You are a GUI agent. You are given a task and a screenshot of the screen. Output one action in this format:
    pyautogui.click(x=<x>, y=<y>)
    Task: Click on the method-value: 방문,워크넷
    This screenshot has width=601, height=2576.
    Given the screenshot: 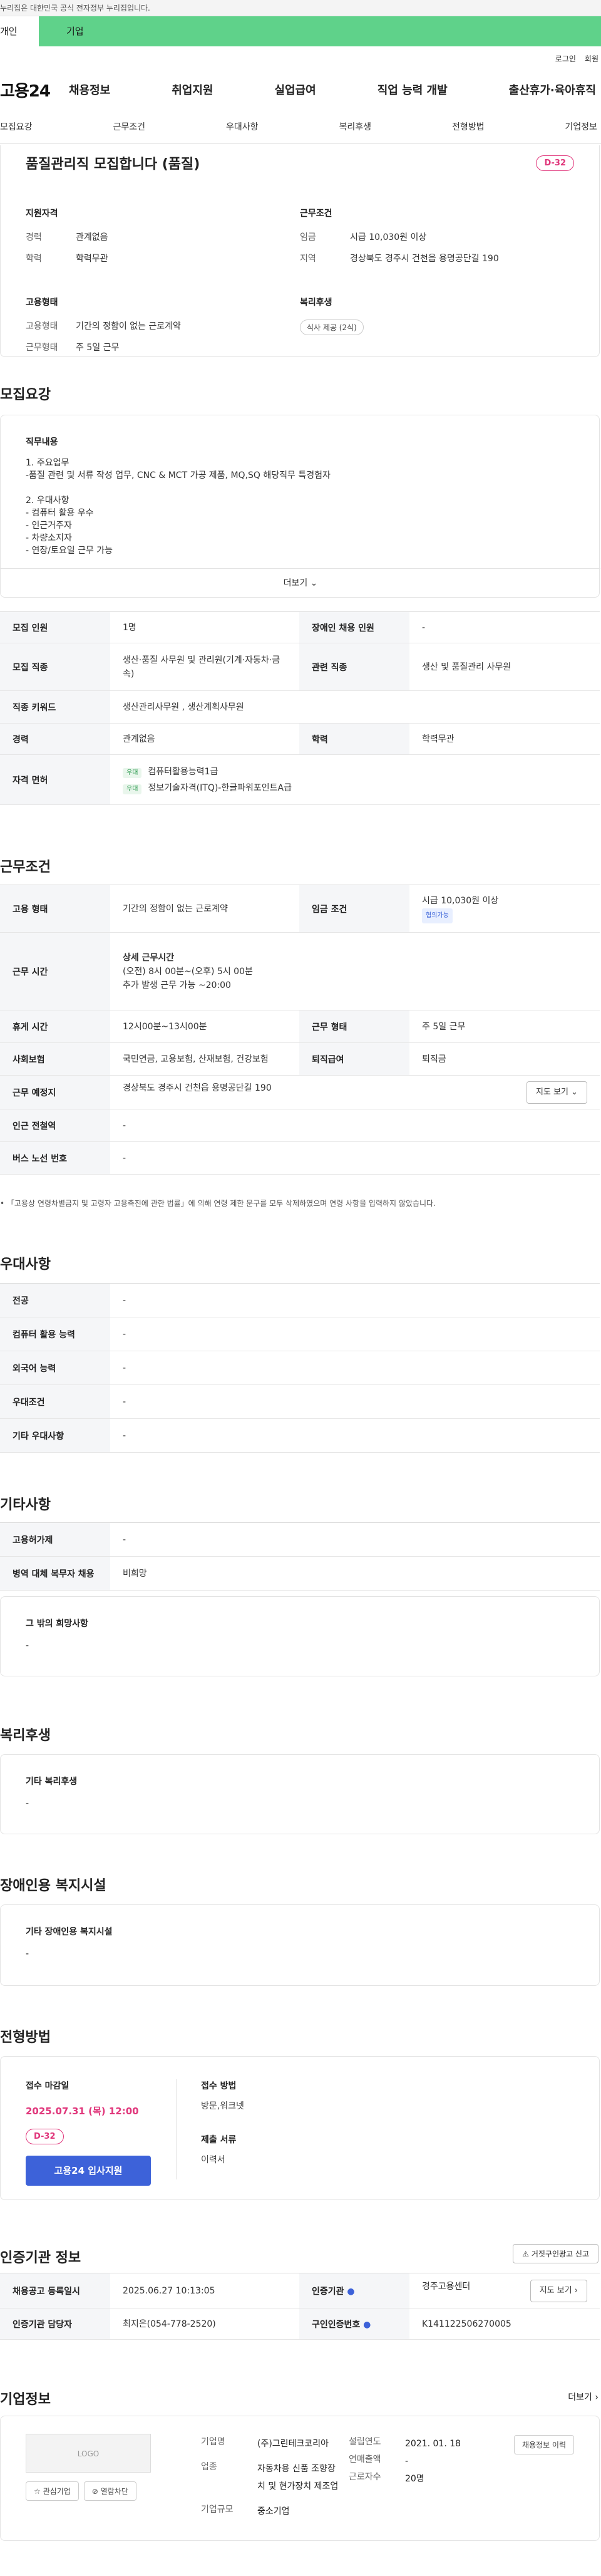 What is the action you would take?
    pyautogui.click(x=223, y=2106)
    